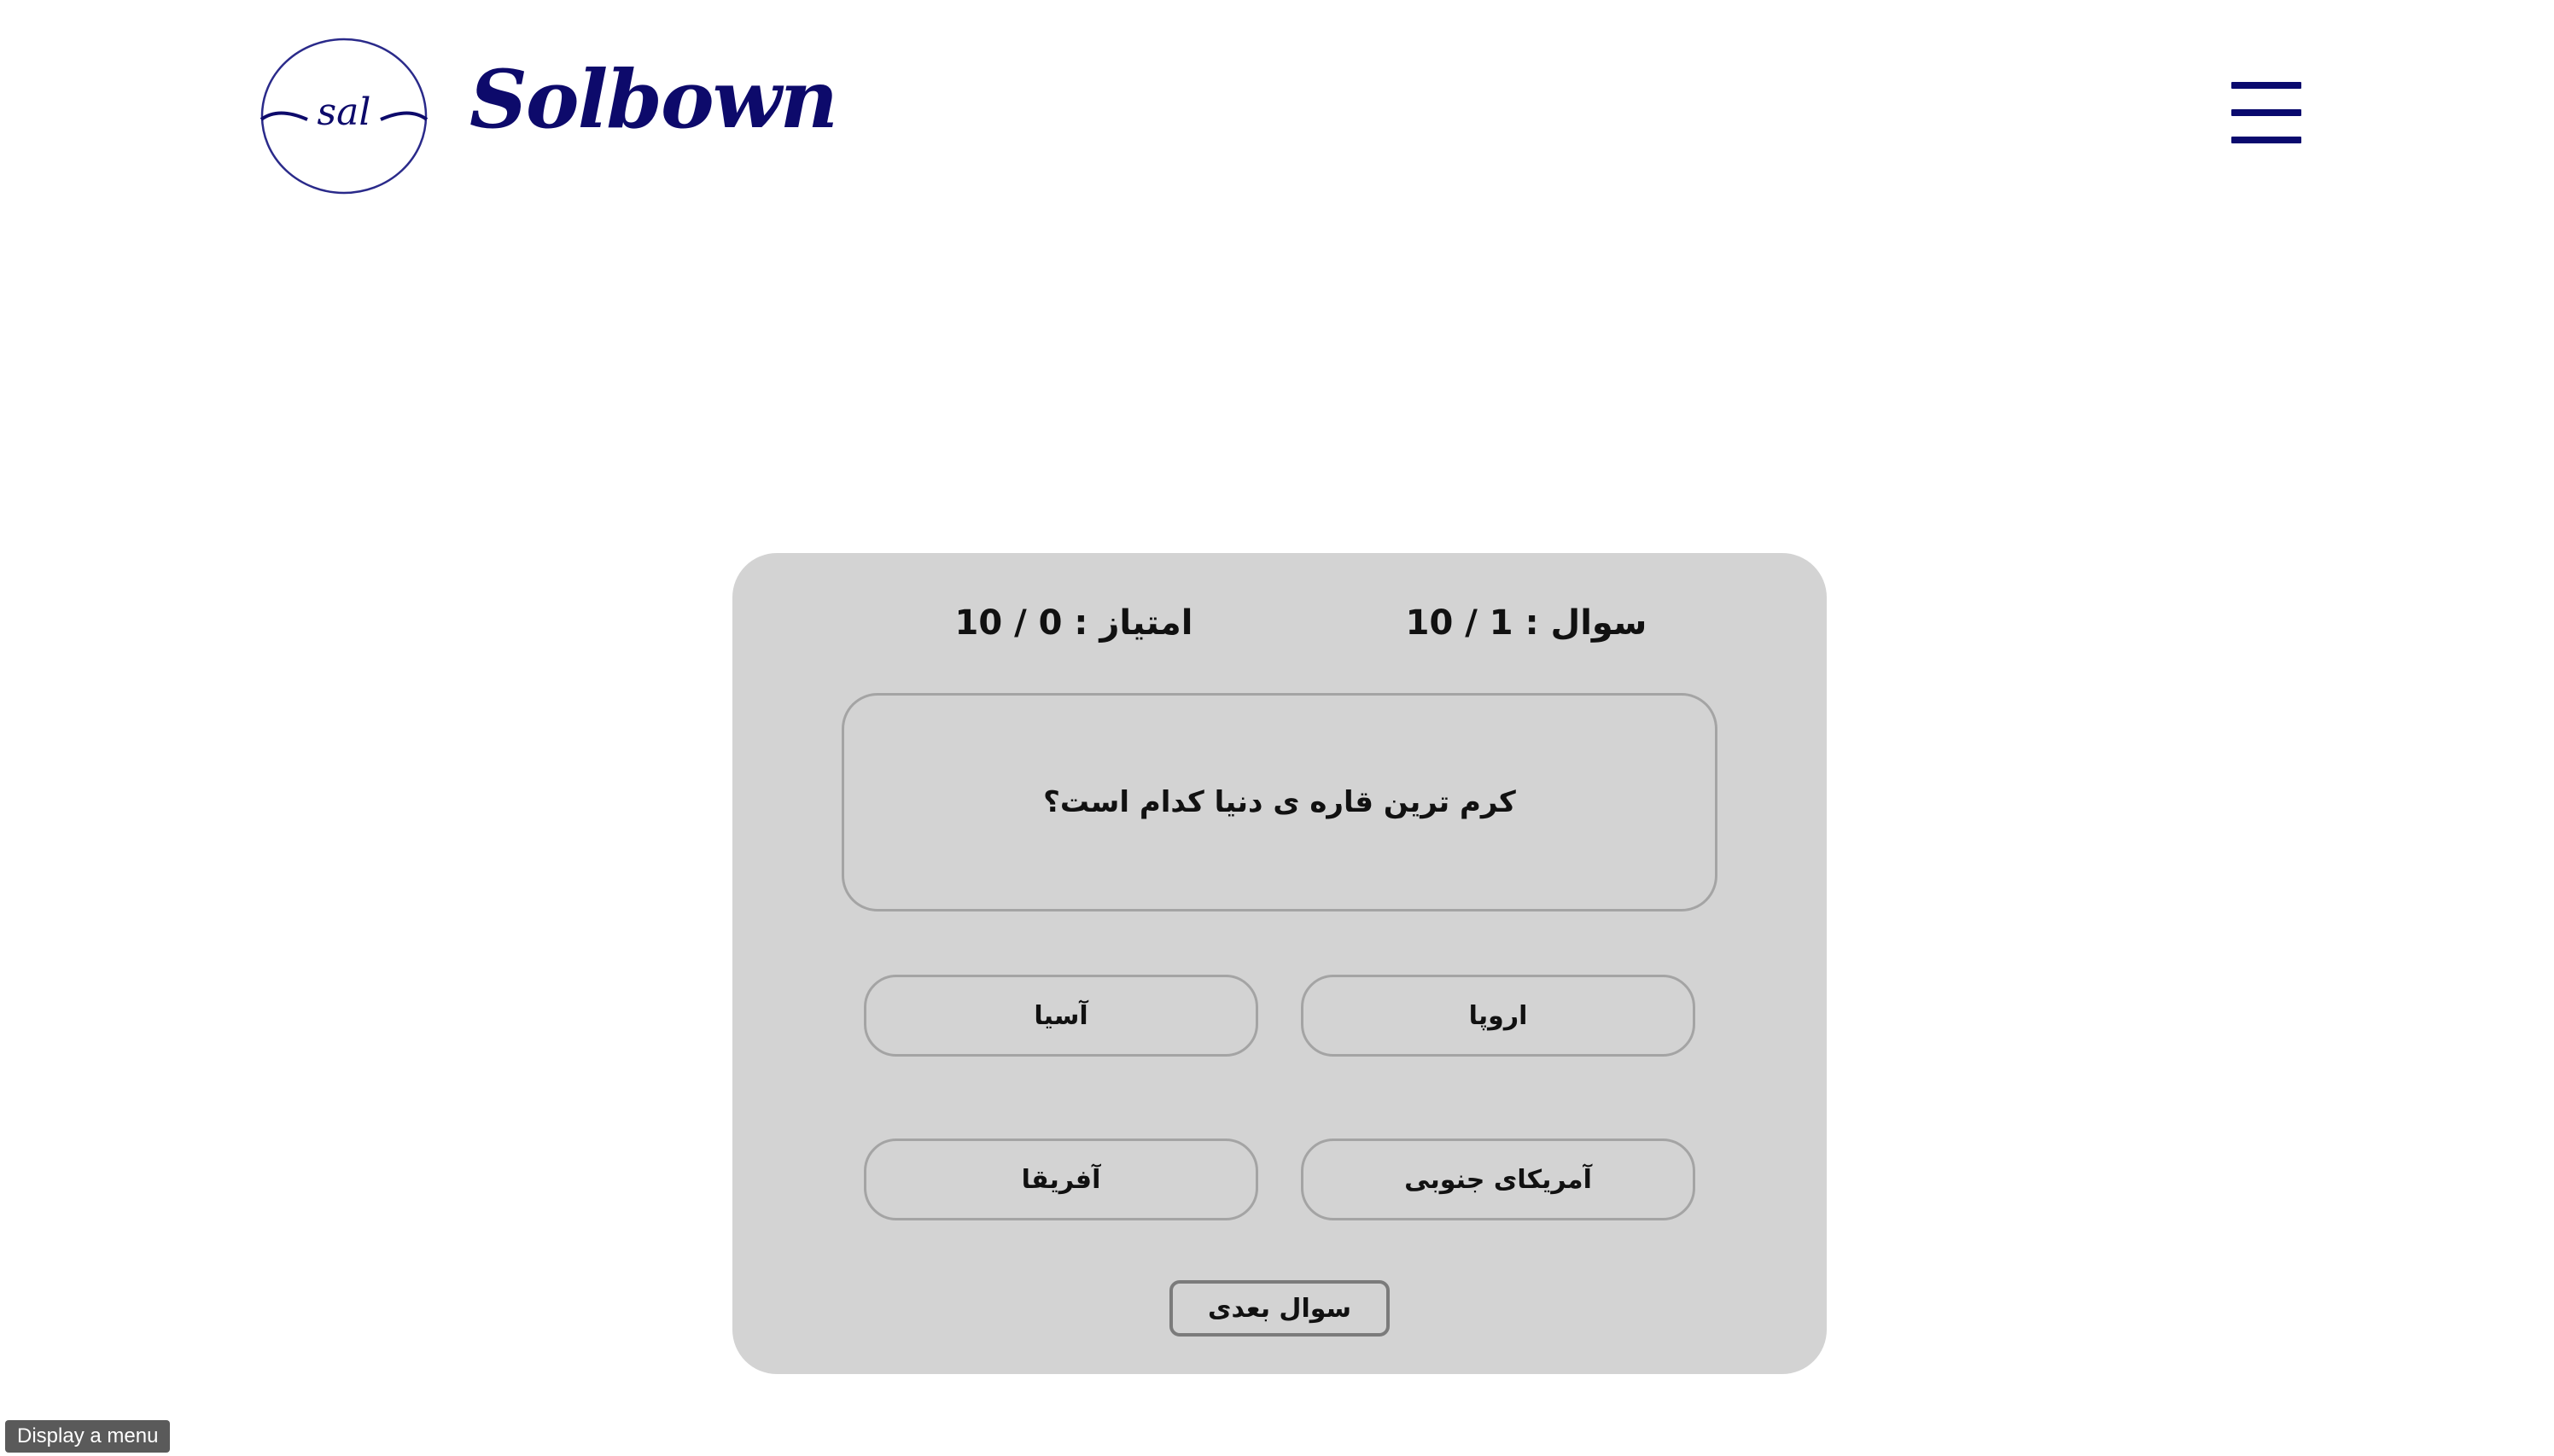 The image size is (2554, 1456). What do you see at coordinates (88, 1436) in the screenshot?
I see `menu-tooltip: Display a menu` at bounding box center [88, 1436].